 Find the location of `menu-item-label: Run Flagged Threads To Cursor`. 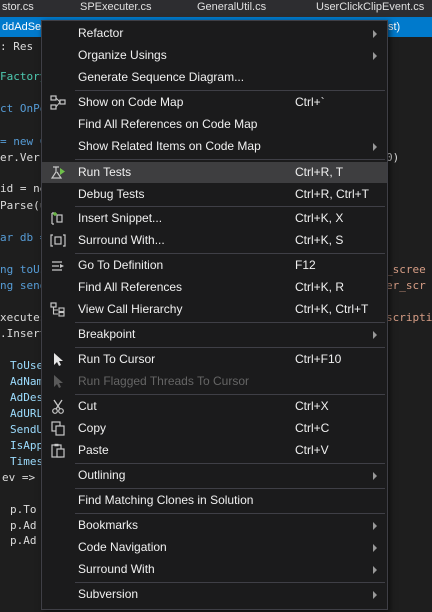

menu-item-label: Run Flagged Threads To Cursor is located at coordinates (163, 381).